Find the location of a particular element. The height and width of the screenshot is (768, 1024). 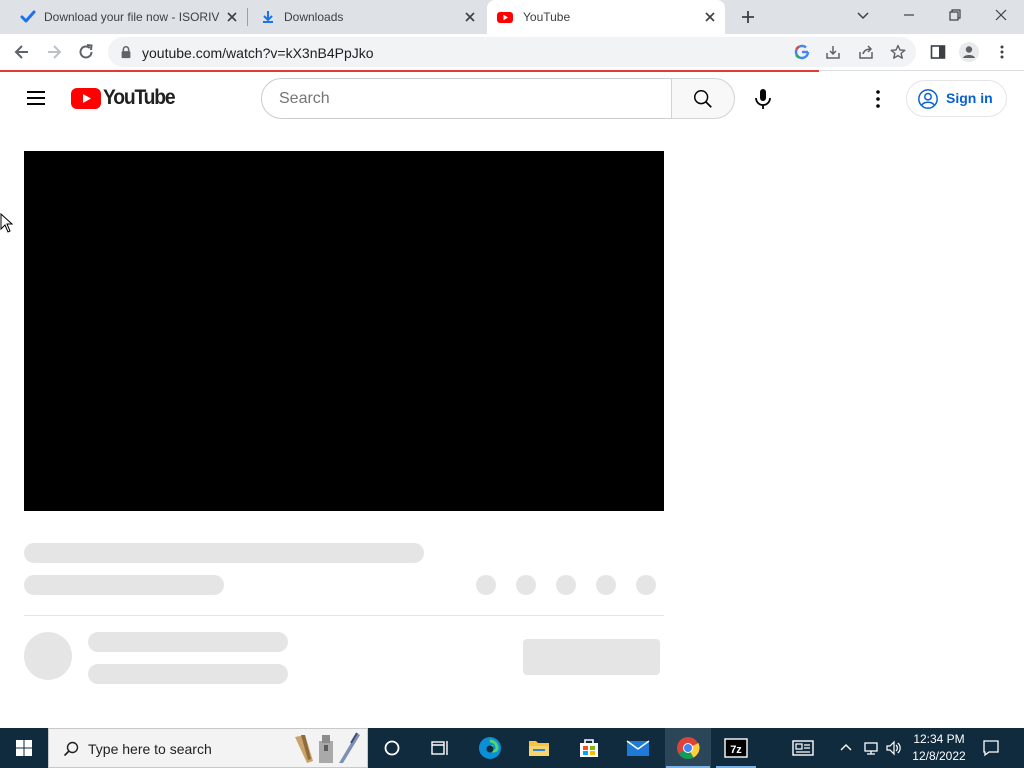

youtube-logo: YouTube is located at coordinates (123, 99).